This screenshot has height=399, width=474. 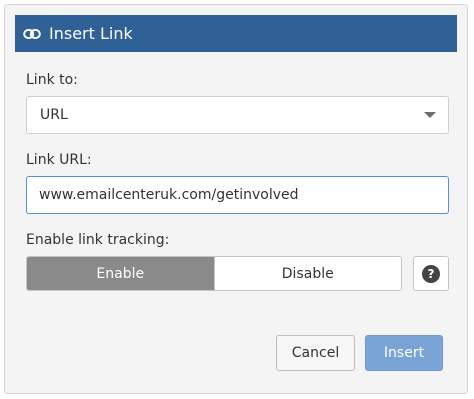 What do you see at coordinates (32, 34) in the screenshot?
I see `link-icon` at bounding box center [32, 34].